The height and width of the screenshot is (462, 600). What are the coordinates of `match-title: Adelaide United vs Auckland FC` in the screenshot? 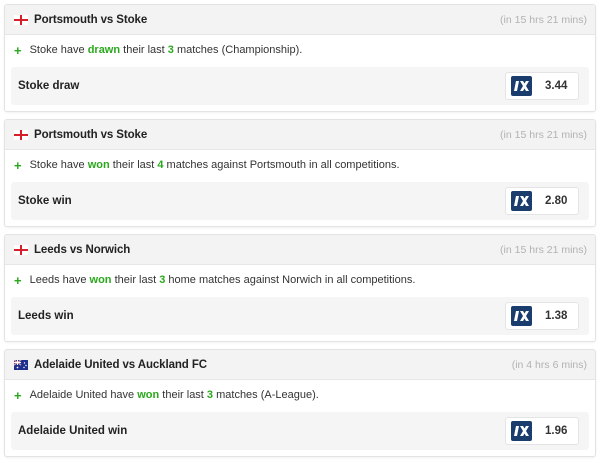 It's located at (120, 365).